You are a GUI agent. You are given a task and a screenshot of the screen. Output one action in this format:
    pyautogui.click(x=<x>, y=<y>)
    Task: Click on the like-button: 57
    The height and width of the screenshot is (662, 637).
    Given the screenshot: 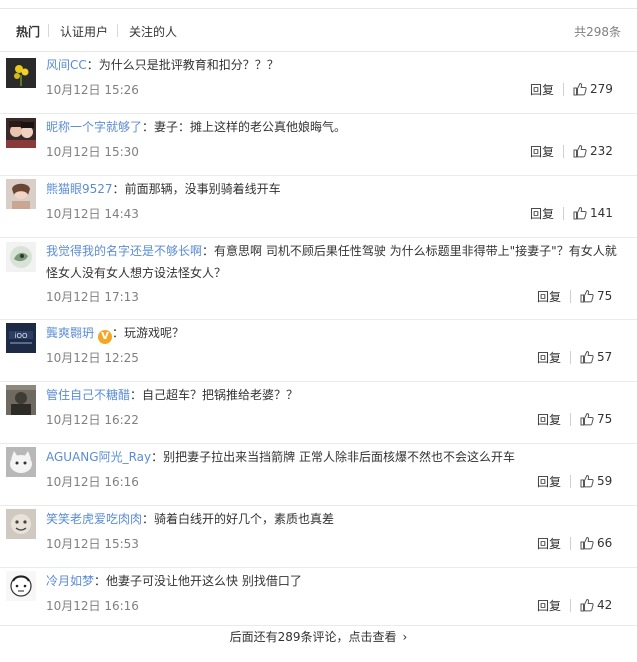 What is the action you would take?
    pyautogui.click(x=597, y=357)
    